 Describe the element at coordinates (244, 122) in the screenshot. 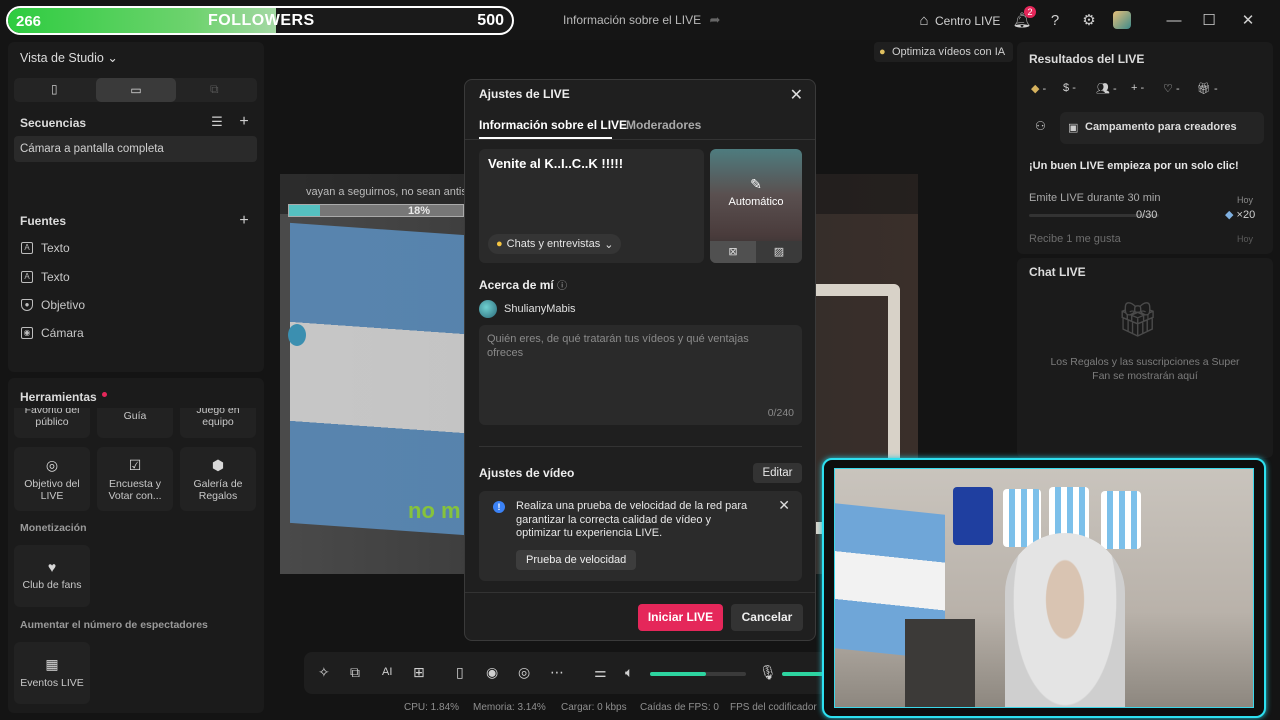

I see `add-sequence-icon: +` at that location.